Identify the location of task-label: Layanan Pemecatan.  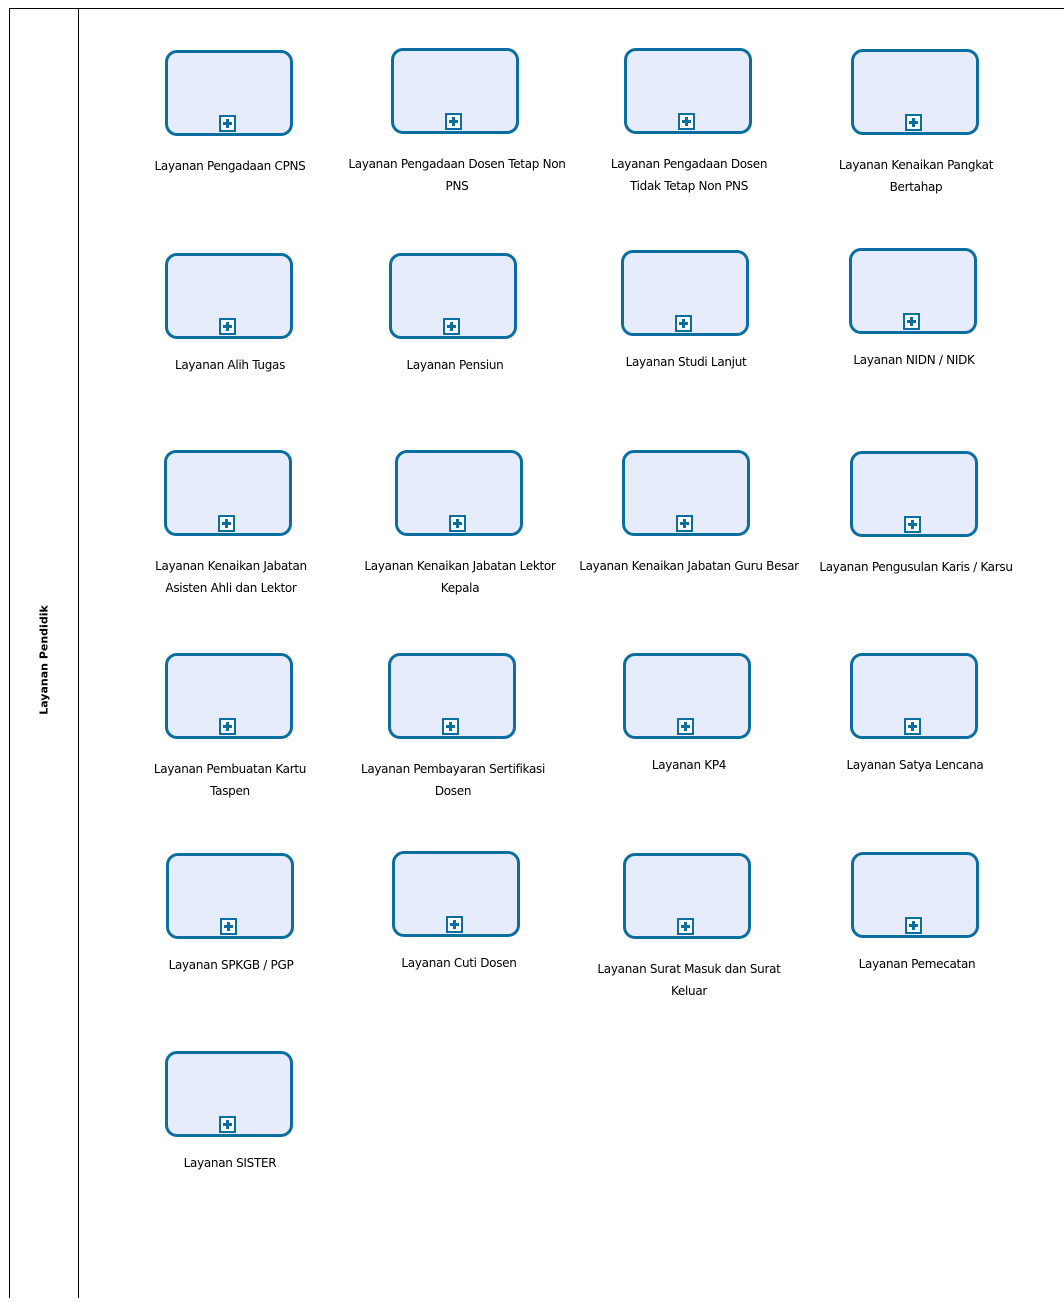
(917, 964).